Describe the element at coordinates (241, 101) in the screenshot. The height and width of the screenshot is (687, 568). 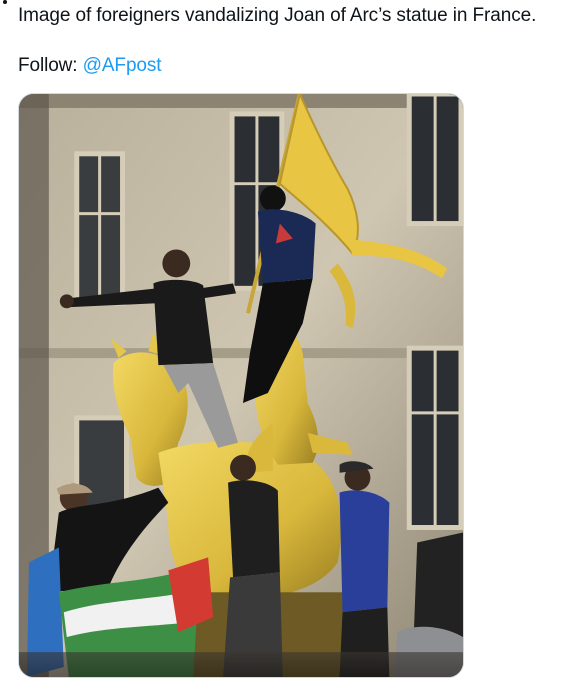
I see `cornice` at that location.